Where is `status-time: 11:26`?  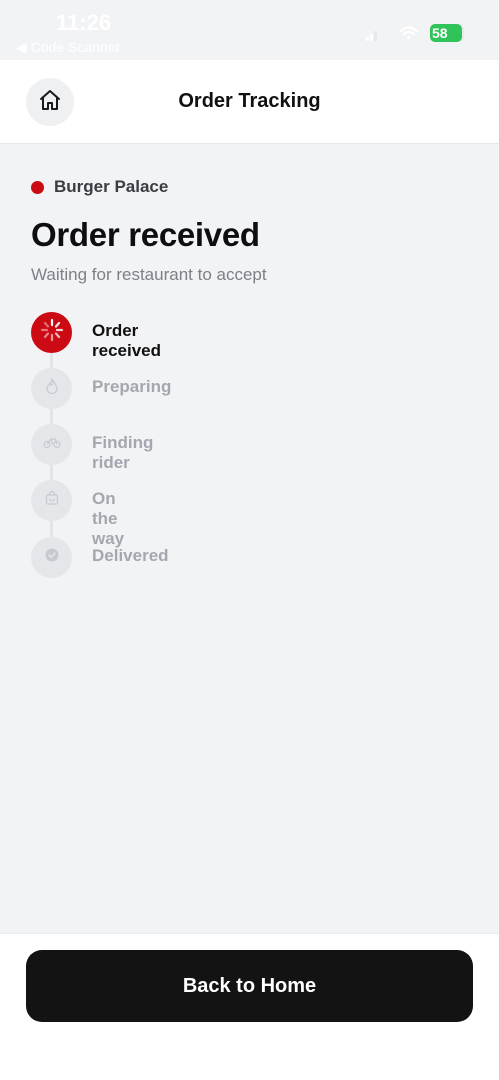
status-time: 11:26 is located at coordinates (84, 22).